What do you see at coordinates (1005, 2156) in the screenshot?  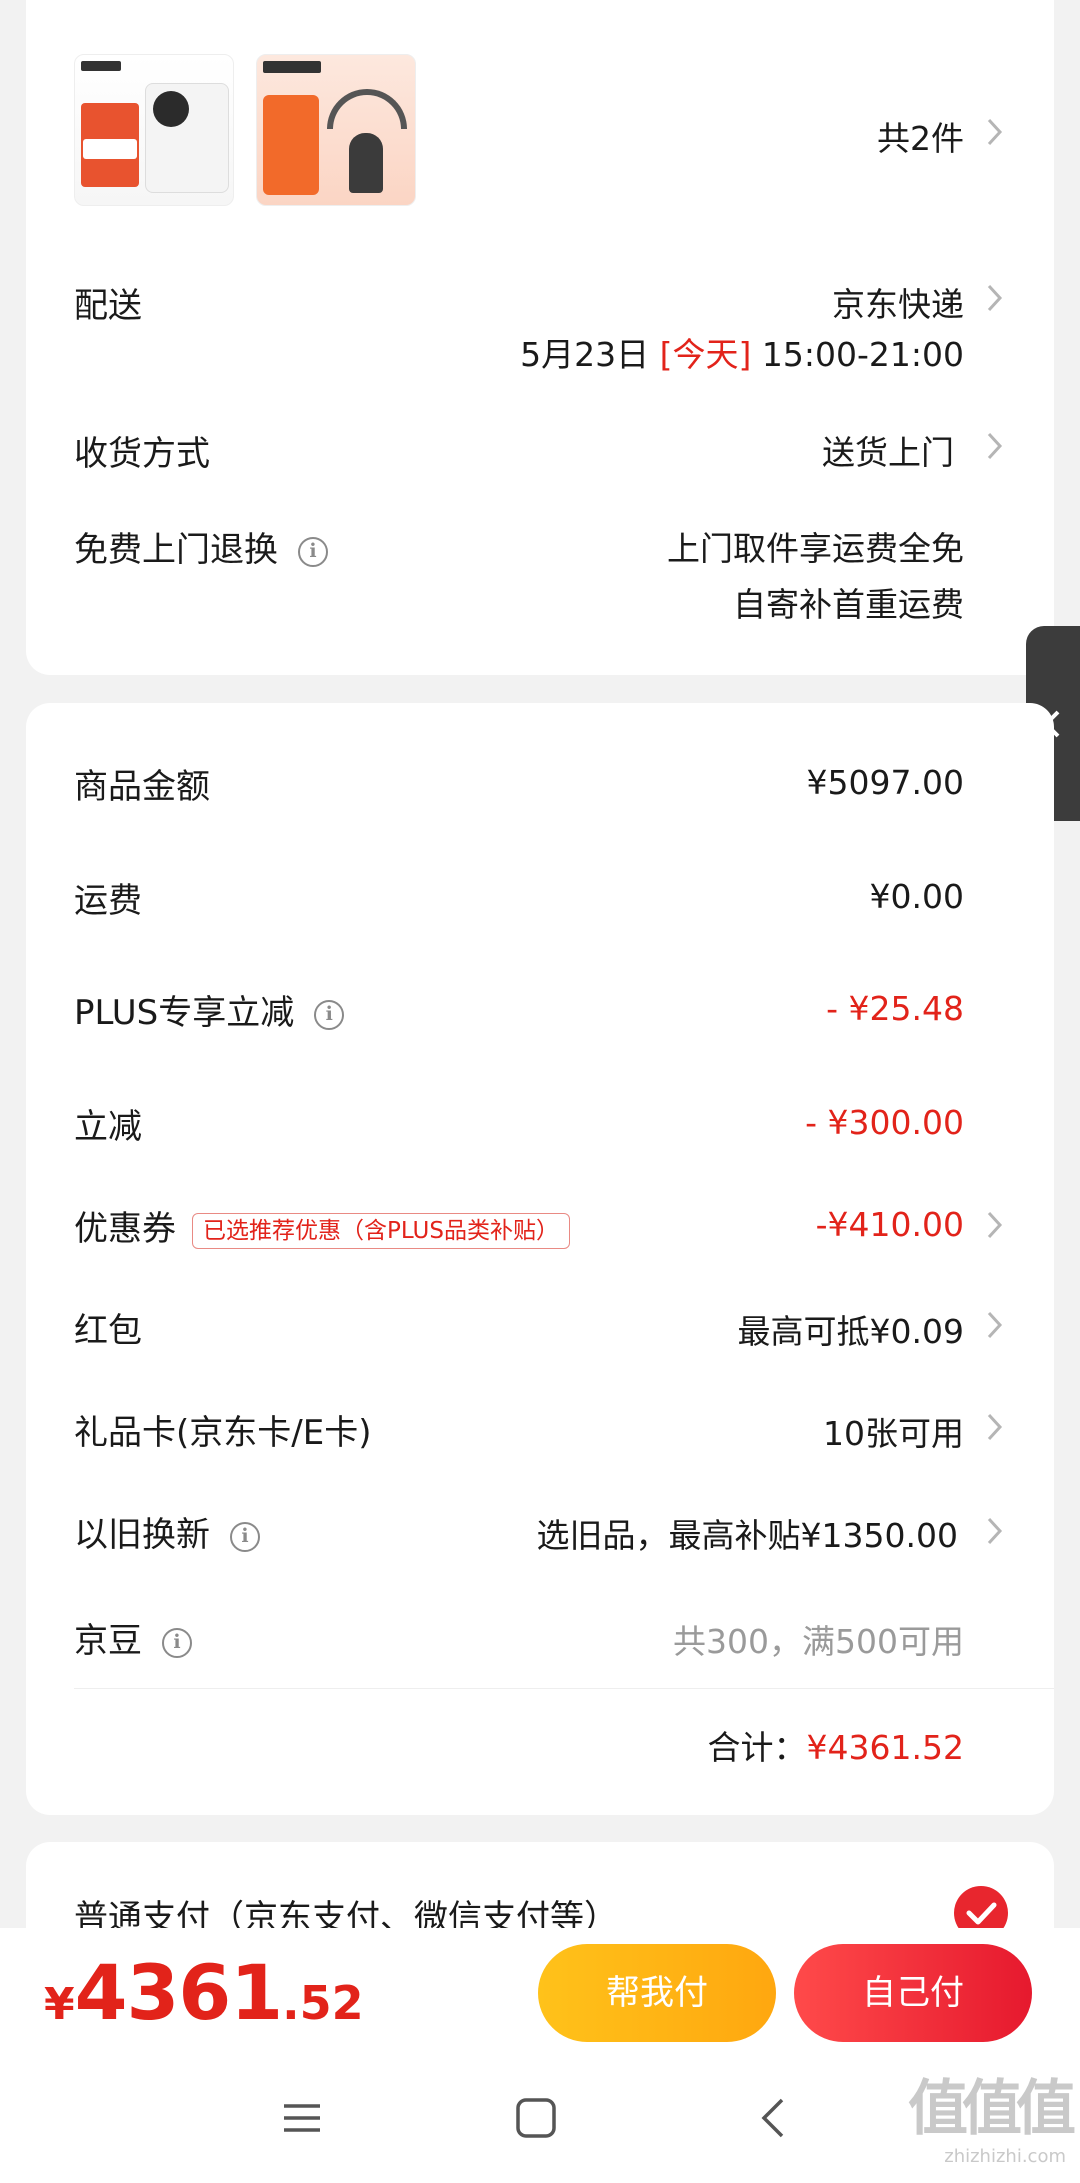 I see `watermark-domain: zhizhizhi.com` at bounding box center [1005, 2156].